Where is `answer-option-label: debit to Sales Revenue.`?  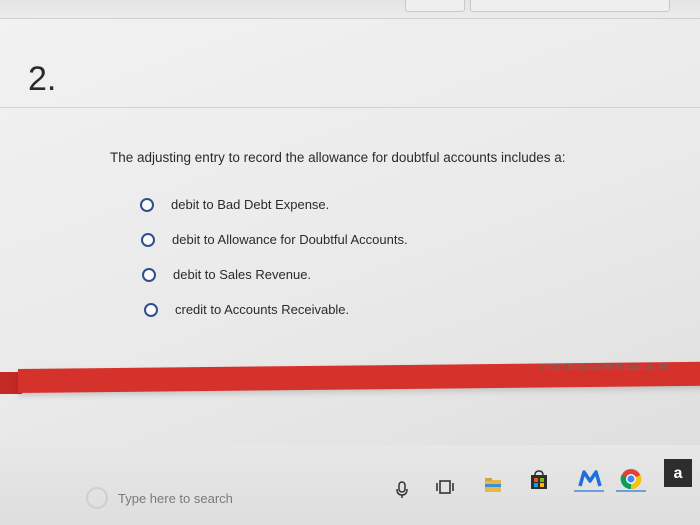
answer-option-label: debit to Sales Revenue. is located at coordinates (242, 274).